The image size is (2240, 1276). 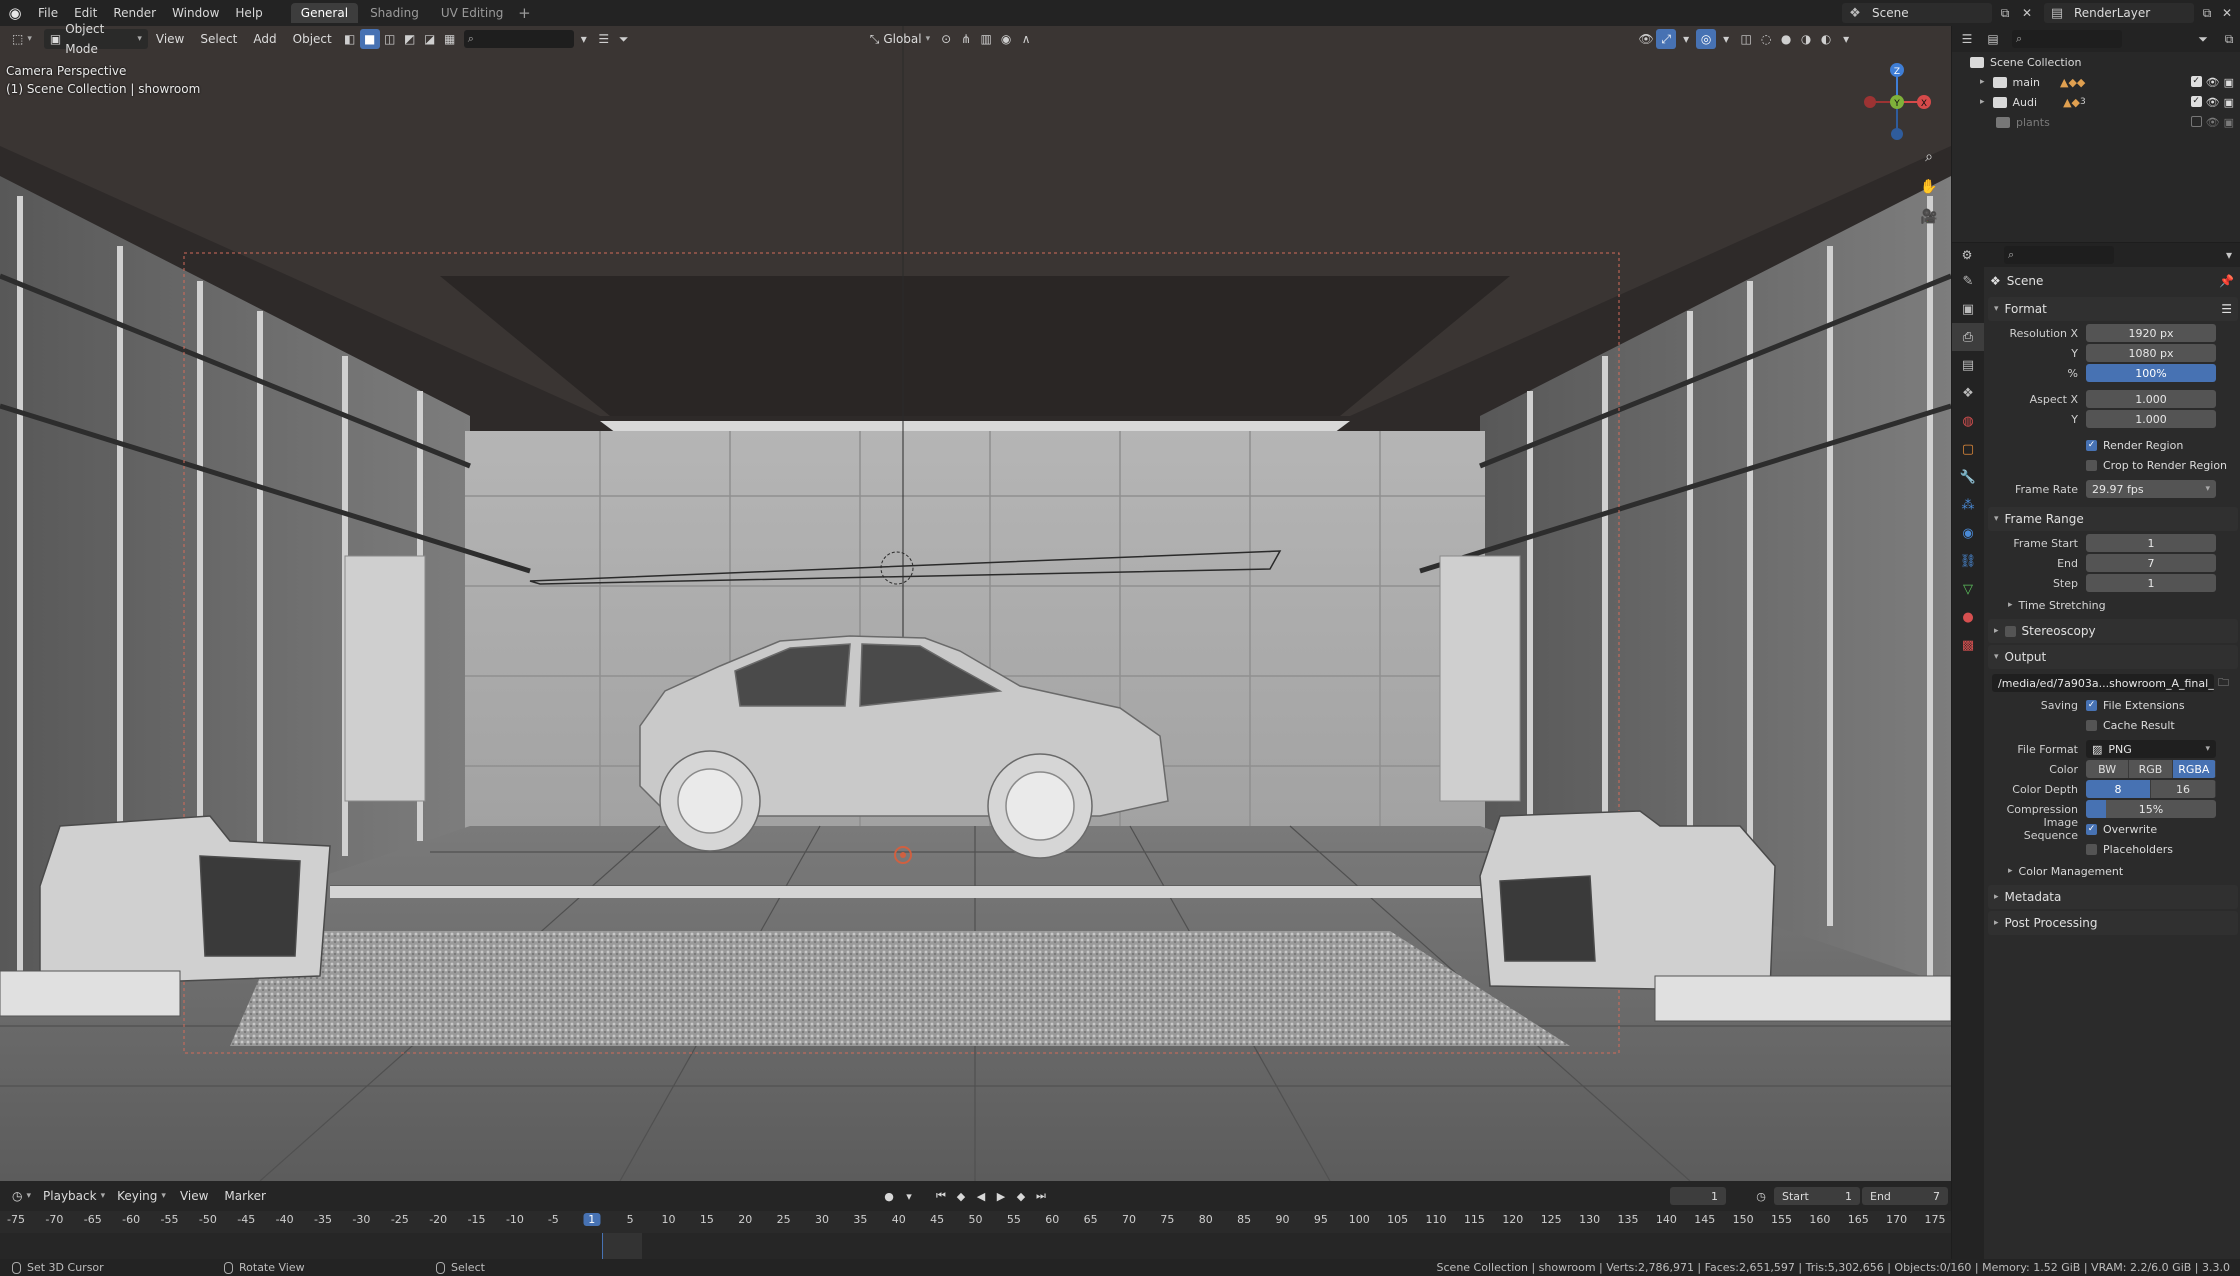 What do you see at coordinates (2096, 62) in the screenshot?
I see `outliner-scene-collection: Scene Collection` at bounding box center [2096, 62].